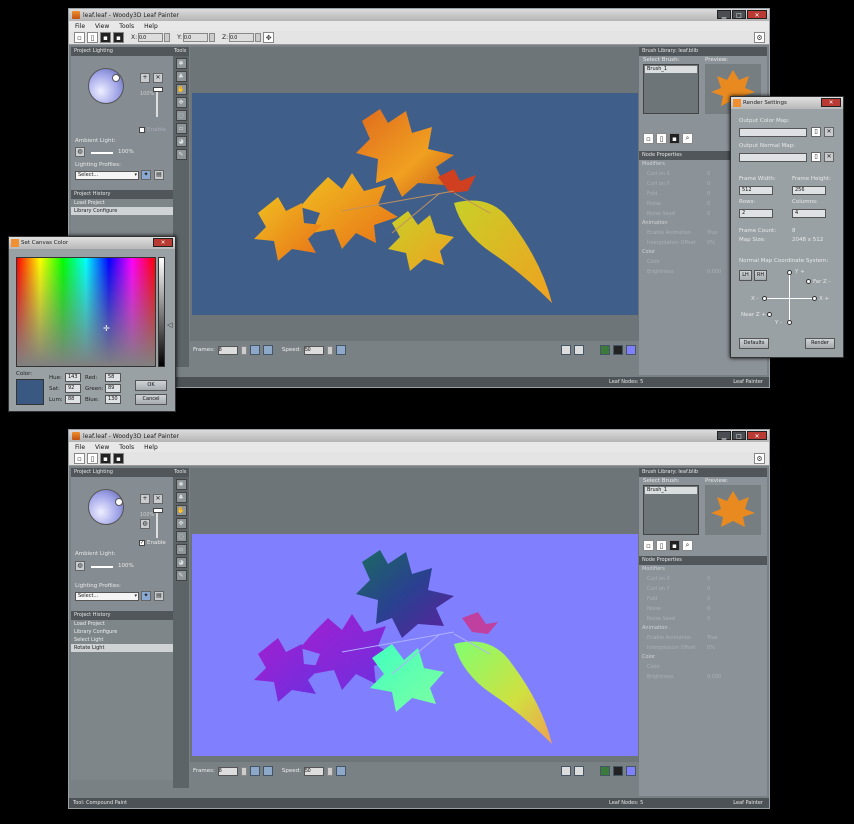  Describe the element at coordinates (118, 458) in the screenshot. I see `save-as-icon: ▪` at that location.